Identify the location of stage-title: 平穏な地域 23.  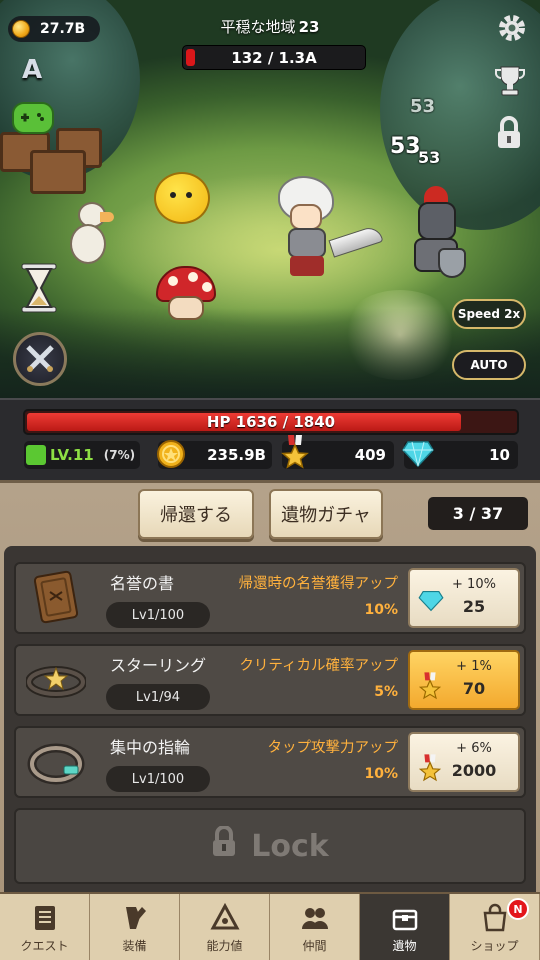
(270, 26).